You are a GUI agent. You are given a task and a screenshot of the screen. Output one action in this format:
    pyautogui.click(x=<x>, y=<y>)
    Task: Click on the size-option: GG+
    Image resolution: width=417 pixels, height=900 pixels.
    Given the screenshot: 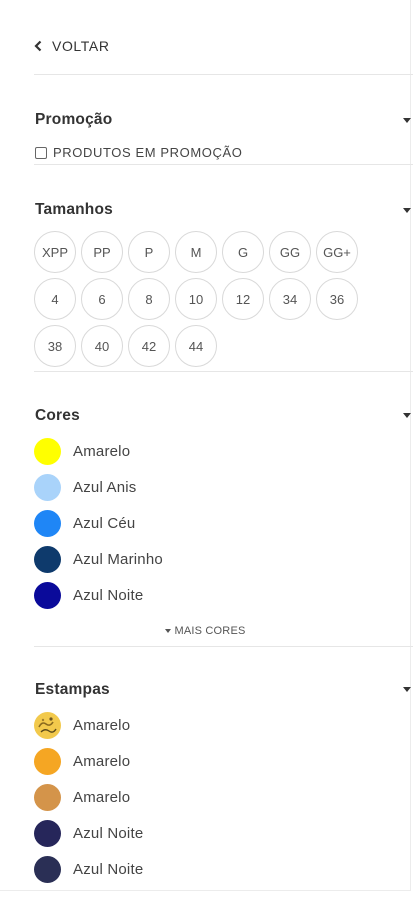 What is the action you would take?
    pyautogui.click(x=337, y=252)
    